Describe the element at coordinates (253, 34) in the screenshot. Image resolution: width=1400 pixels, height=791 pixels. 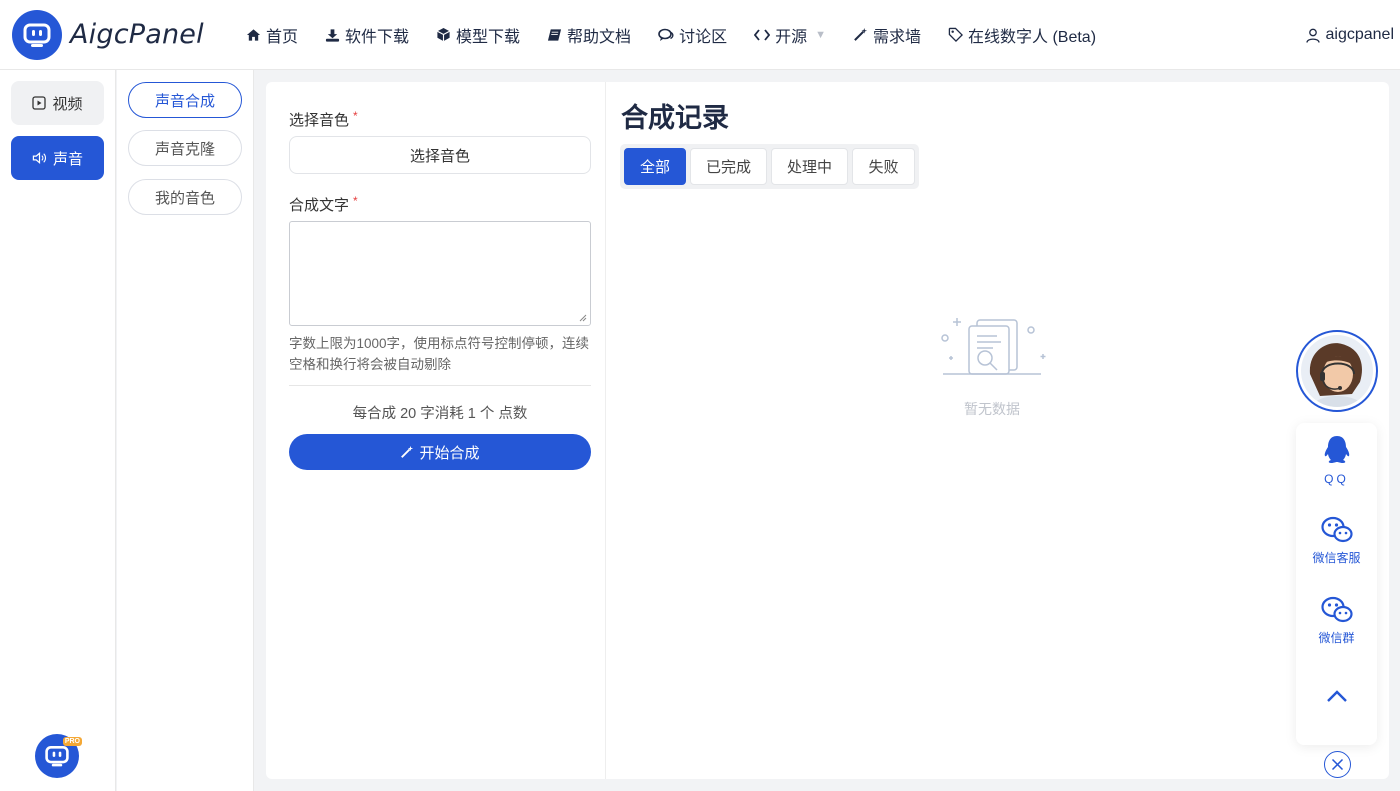
I see `home-icon` at that location.